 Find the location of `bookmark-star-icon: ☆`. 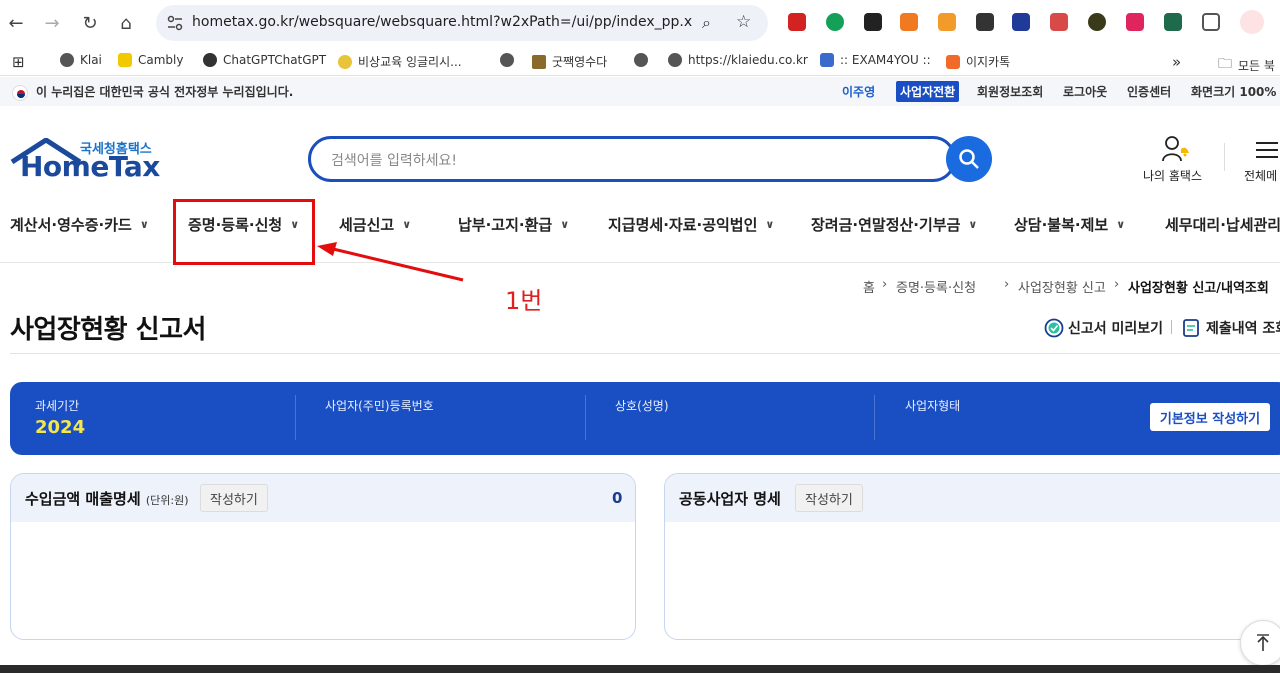

bookmark-star-icon: ☆ is located at coordinates (743, 22).